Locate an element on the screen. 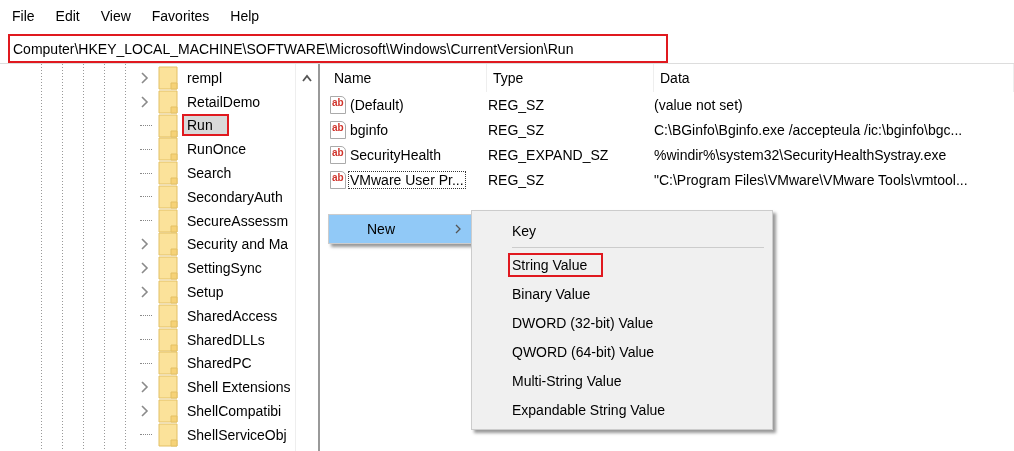  tree-item: ShellServiceObj is located at coordinates (237, 434).